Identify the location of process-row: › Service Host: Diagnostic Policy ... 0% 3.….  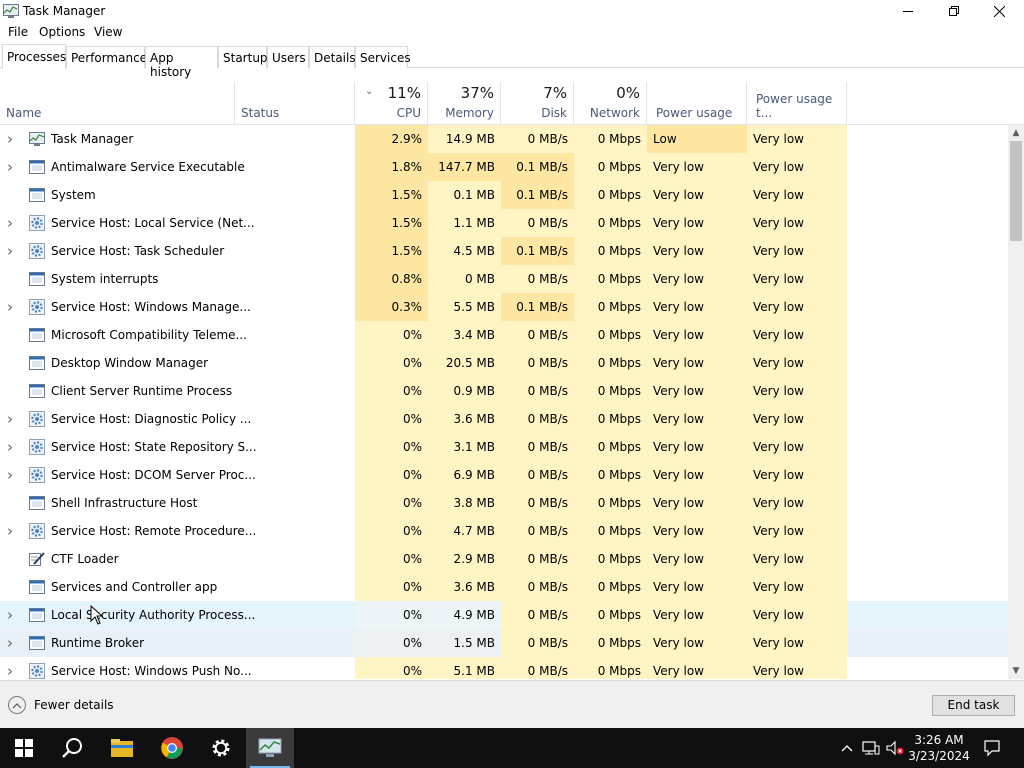
(504, 419).